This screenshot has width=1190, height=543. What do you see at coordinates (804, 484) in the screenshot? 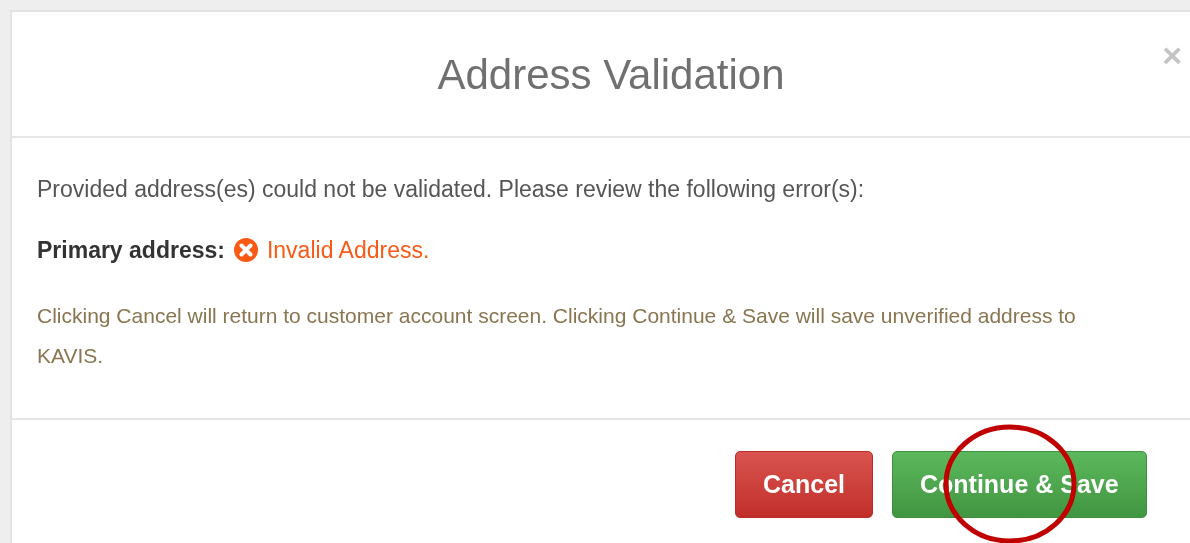
I see `cancel-button: Cancel` at bounding box center [804, 484].